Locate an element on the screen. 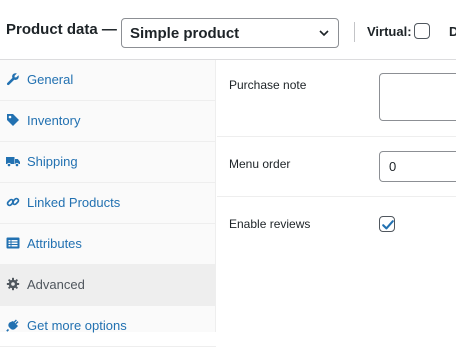  checkmark-icon is located at coordinates (388, 225).